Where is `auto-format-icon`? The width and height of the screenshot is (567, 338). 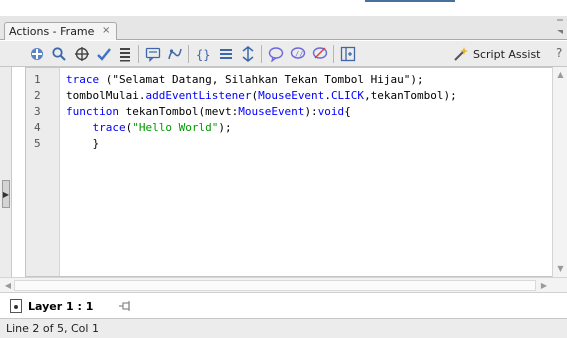 auto-format-icon is located at coordinates (125, 54).